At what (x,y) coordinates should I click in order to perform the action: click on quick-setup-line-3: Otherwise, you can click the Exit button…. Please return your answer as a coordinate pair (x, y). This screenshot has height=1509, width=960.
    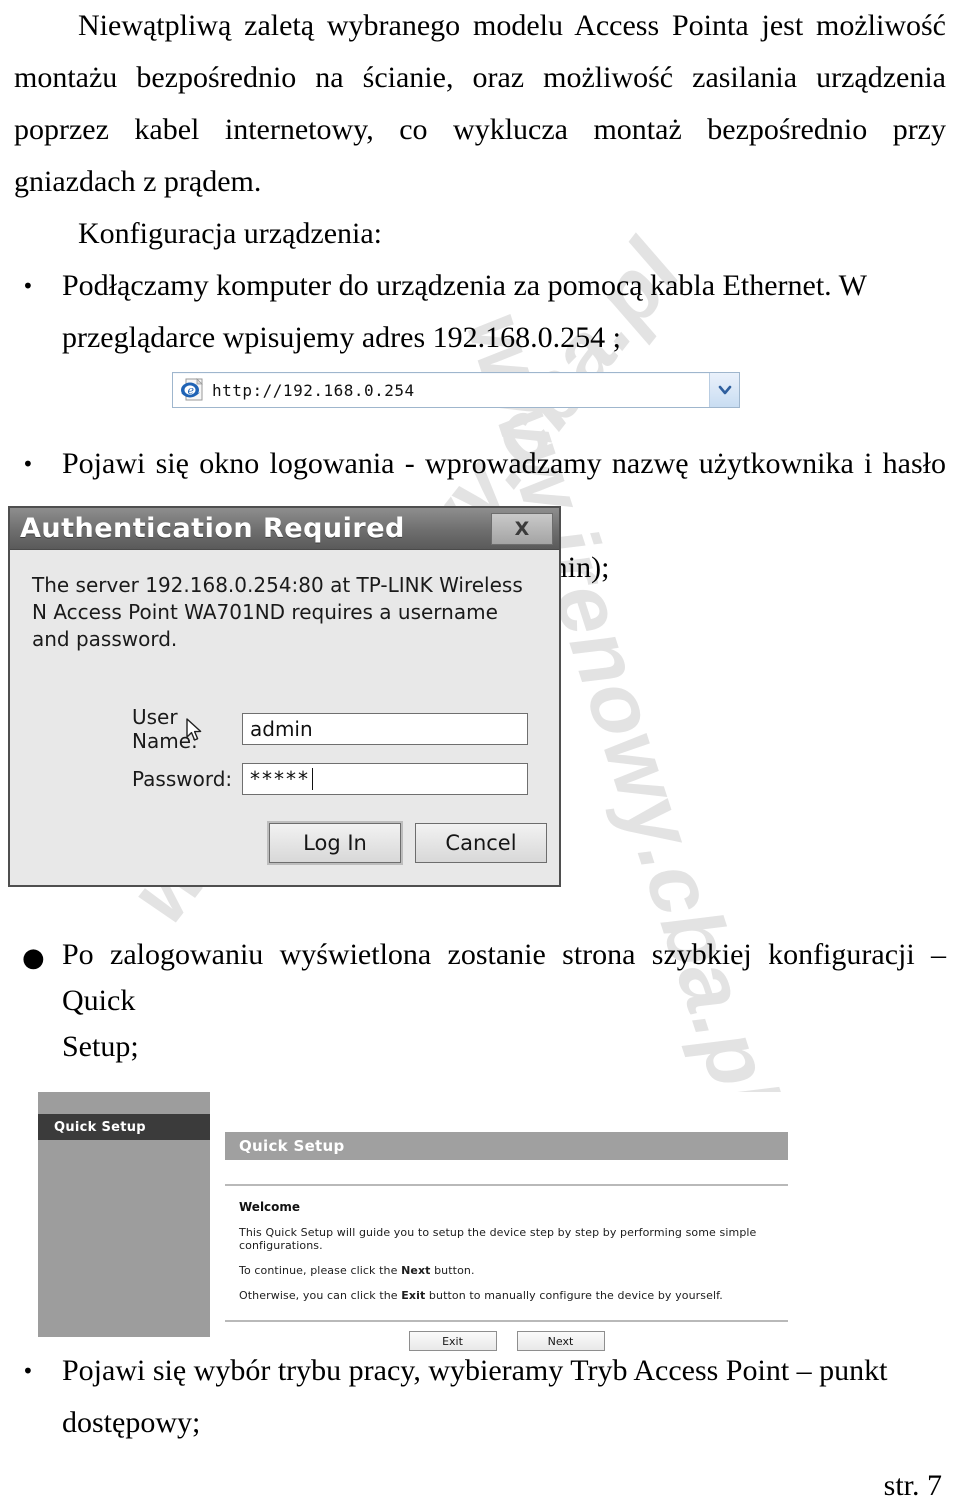
    Looking at the image, I should click on (513, 1295).